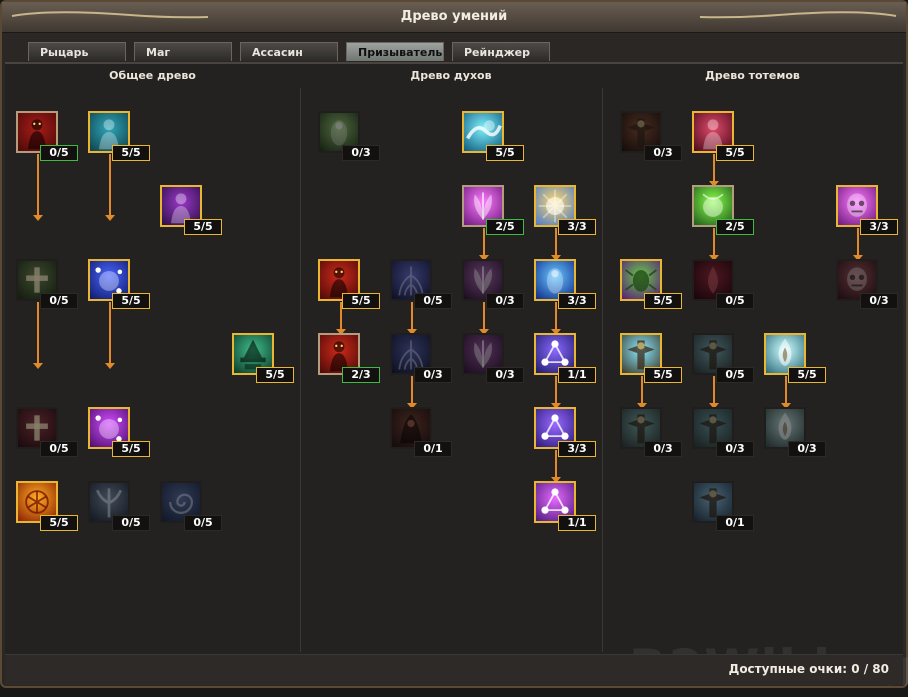 The image size is (908, 697). Describe the element at coordinates (651, 284) in the screenshot. I see `skill-green-beetle: 5/5` at that location.